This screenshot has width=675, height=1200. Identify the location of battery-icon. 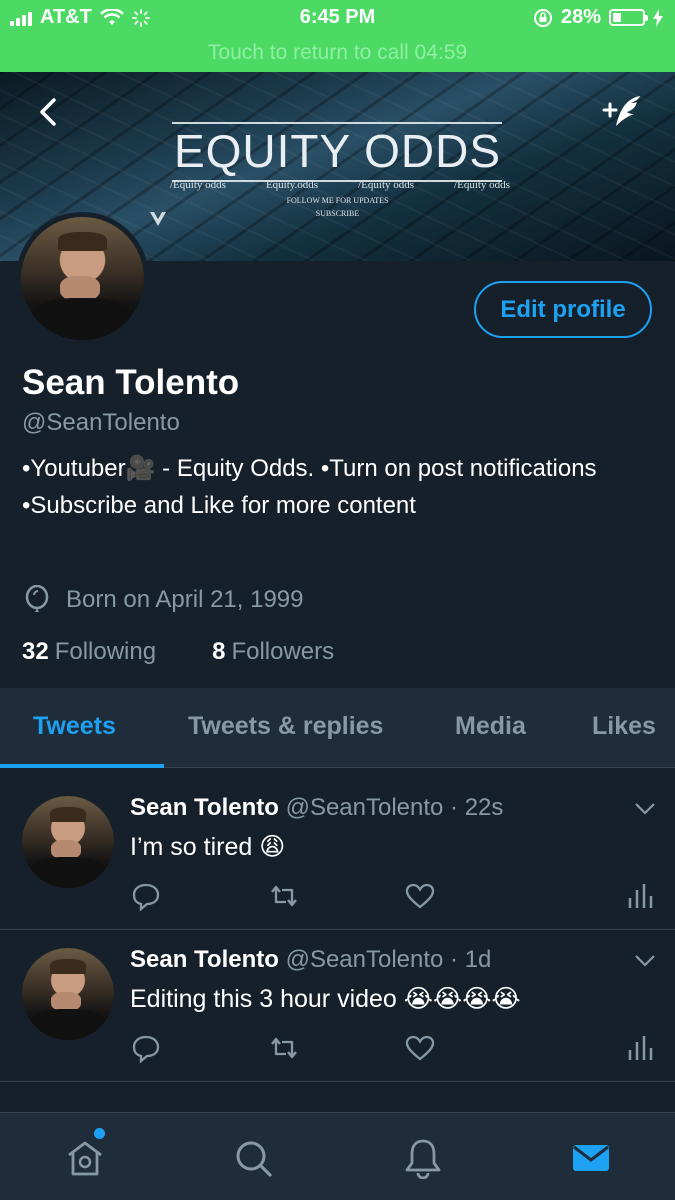
(628, 17).